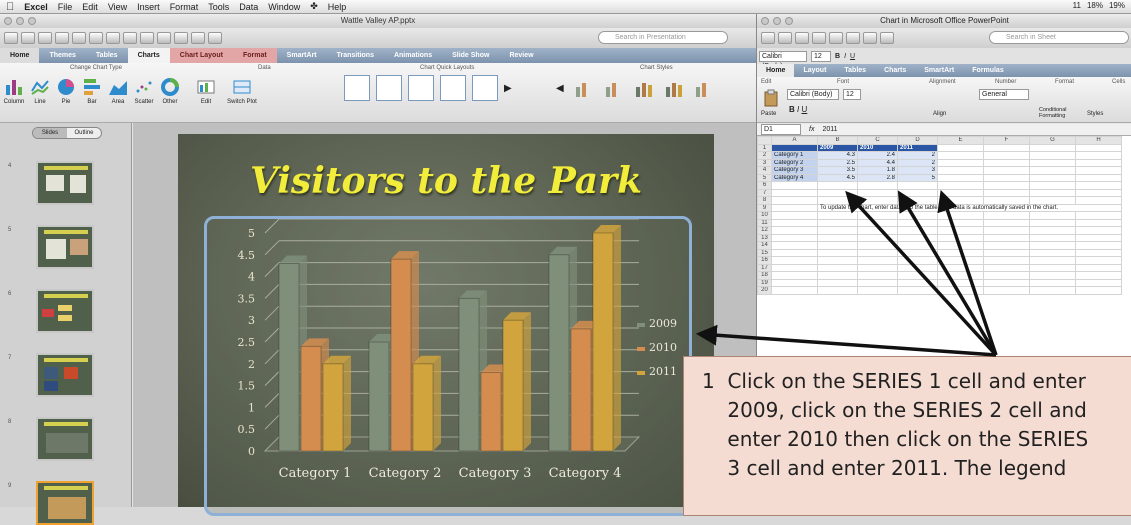 The width and height of the screenshot is (1131, 525). What do you see at coordinates (837, 140) in the screenshot?
I see `column-header: B` at bounding box center [837, 140].